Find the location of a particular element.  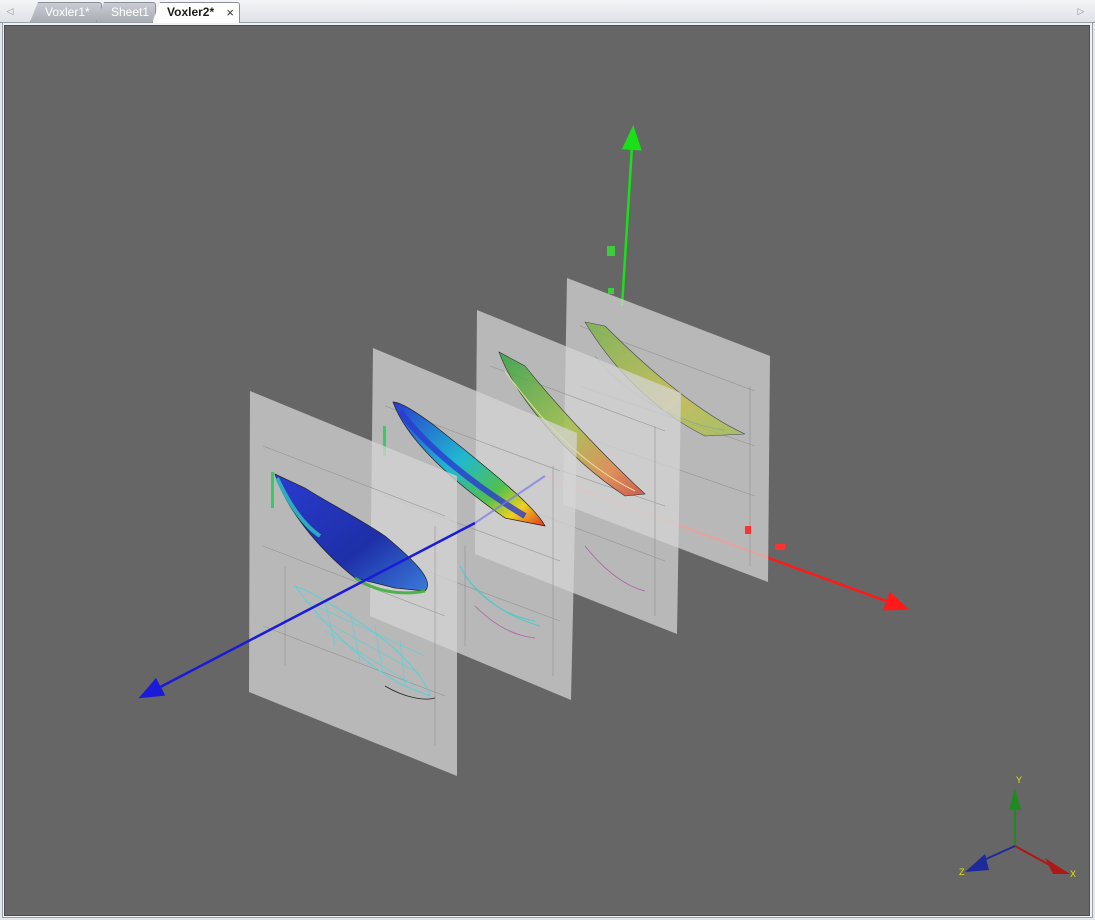

close-tab-icon: × is located at coordinates (230, 12).